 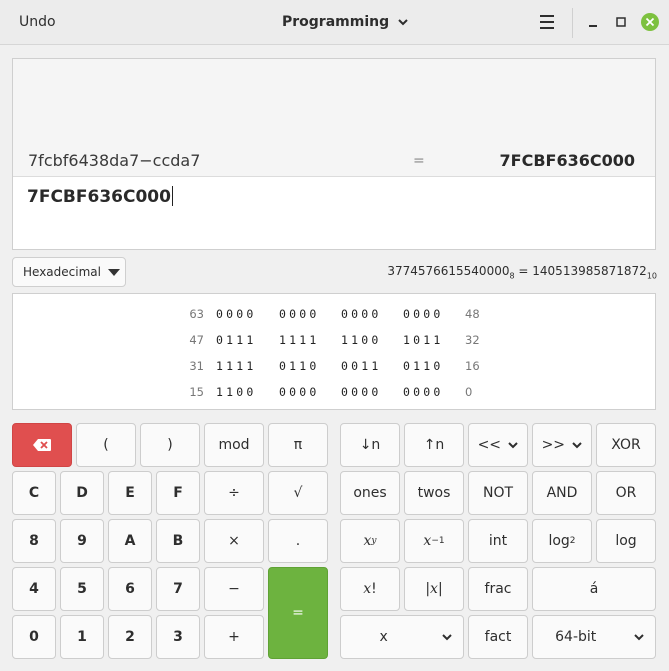 I want to click on digit-5-button: 5, so click(x=82, y=589).